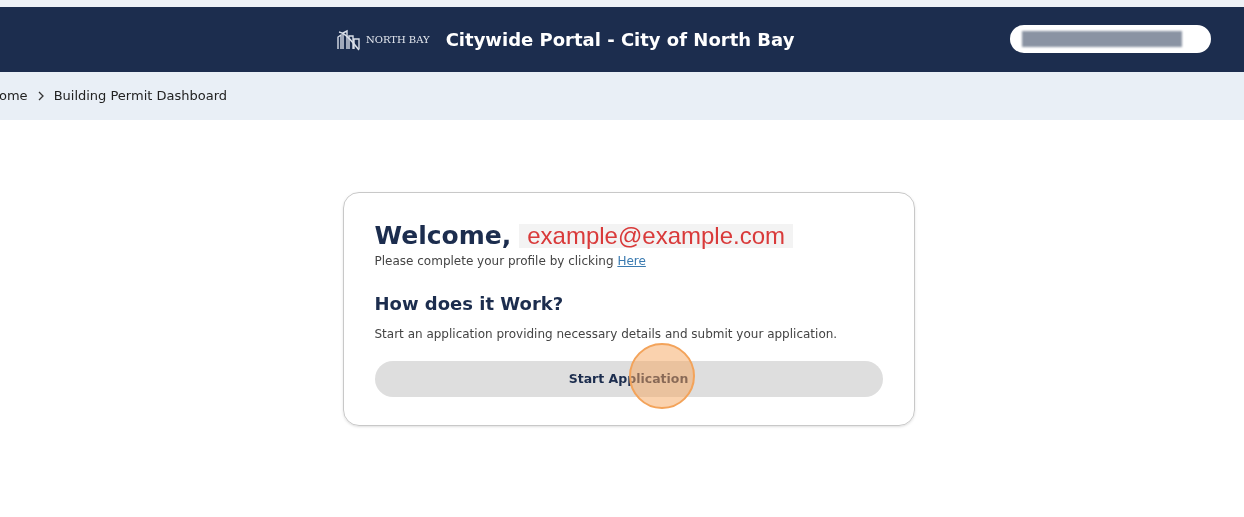 This screenshot has width=1244, height=517. I want to click on user-email: example@example.com, so click(656, 236).